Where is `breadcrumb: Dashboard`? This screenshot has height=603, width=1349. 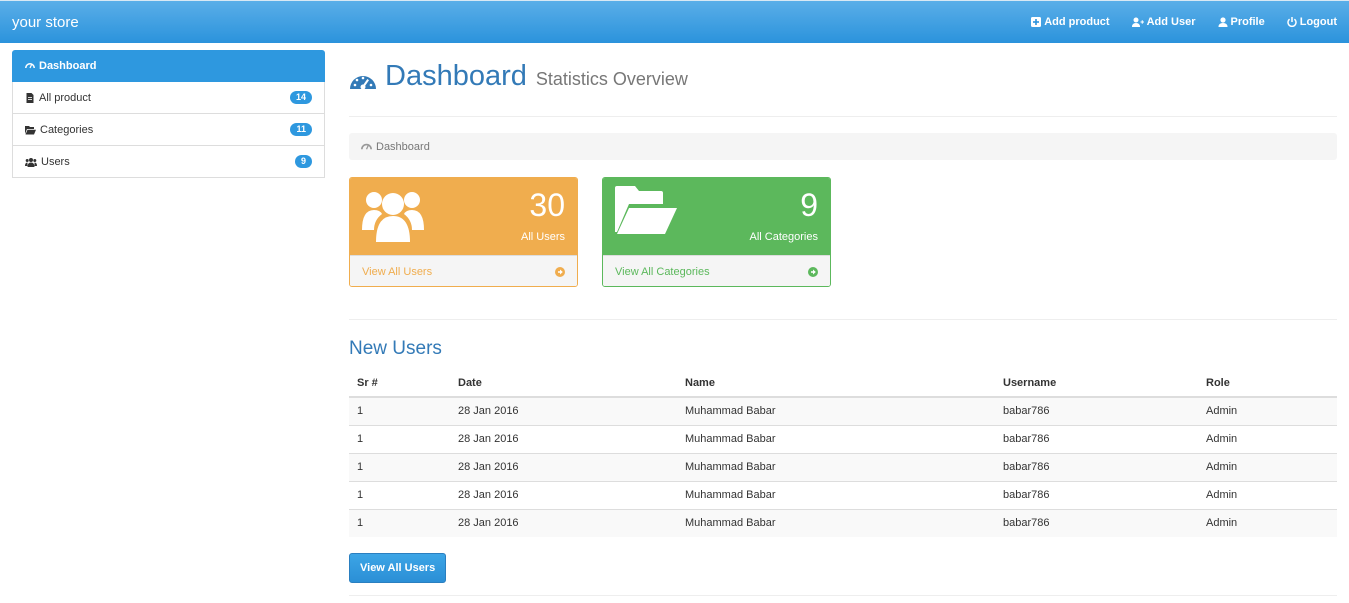 breadcrumb: Dashboard is located at coordinates (843, 146).